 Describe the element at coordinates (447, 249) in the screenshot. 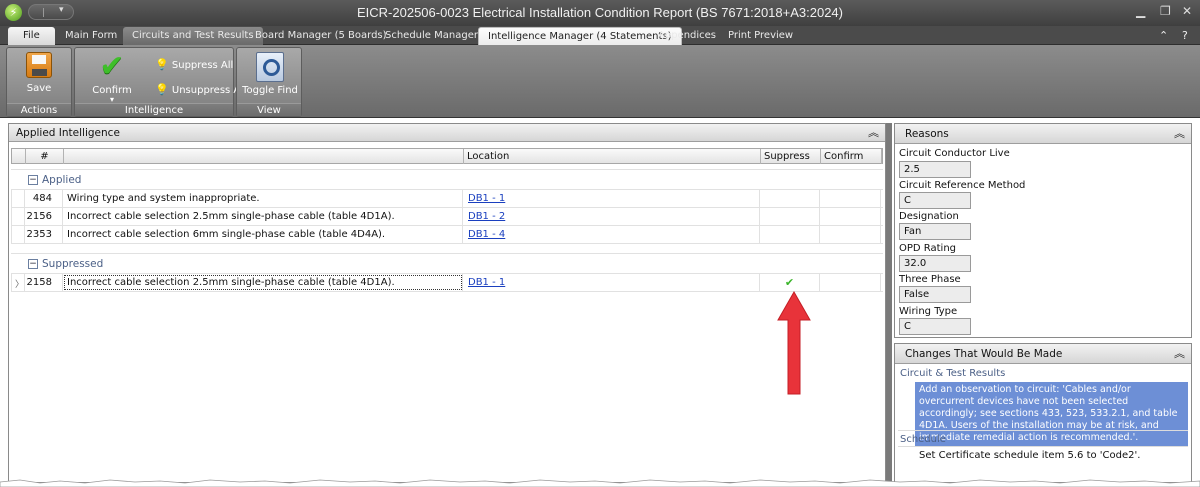

I see `group-spacer` at that location.